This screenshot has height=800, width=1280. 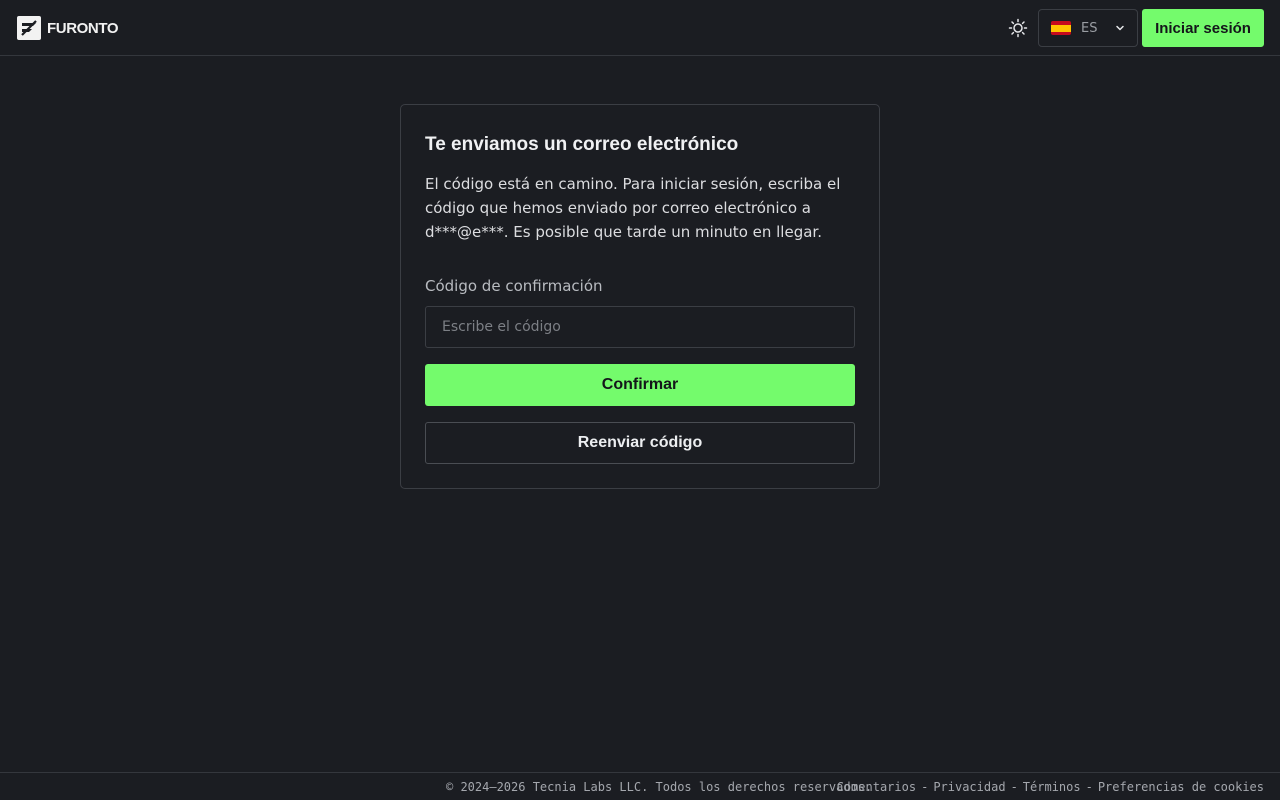 What do you see at coordinates (876, 787) in the screenshot?
I see `footer-link-feedback: Comentarios` at bounding box center [876, 787].